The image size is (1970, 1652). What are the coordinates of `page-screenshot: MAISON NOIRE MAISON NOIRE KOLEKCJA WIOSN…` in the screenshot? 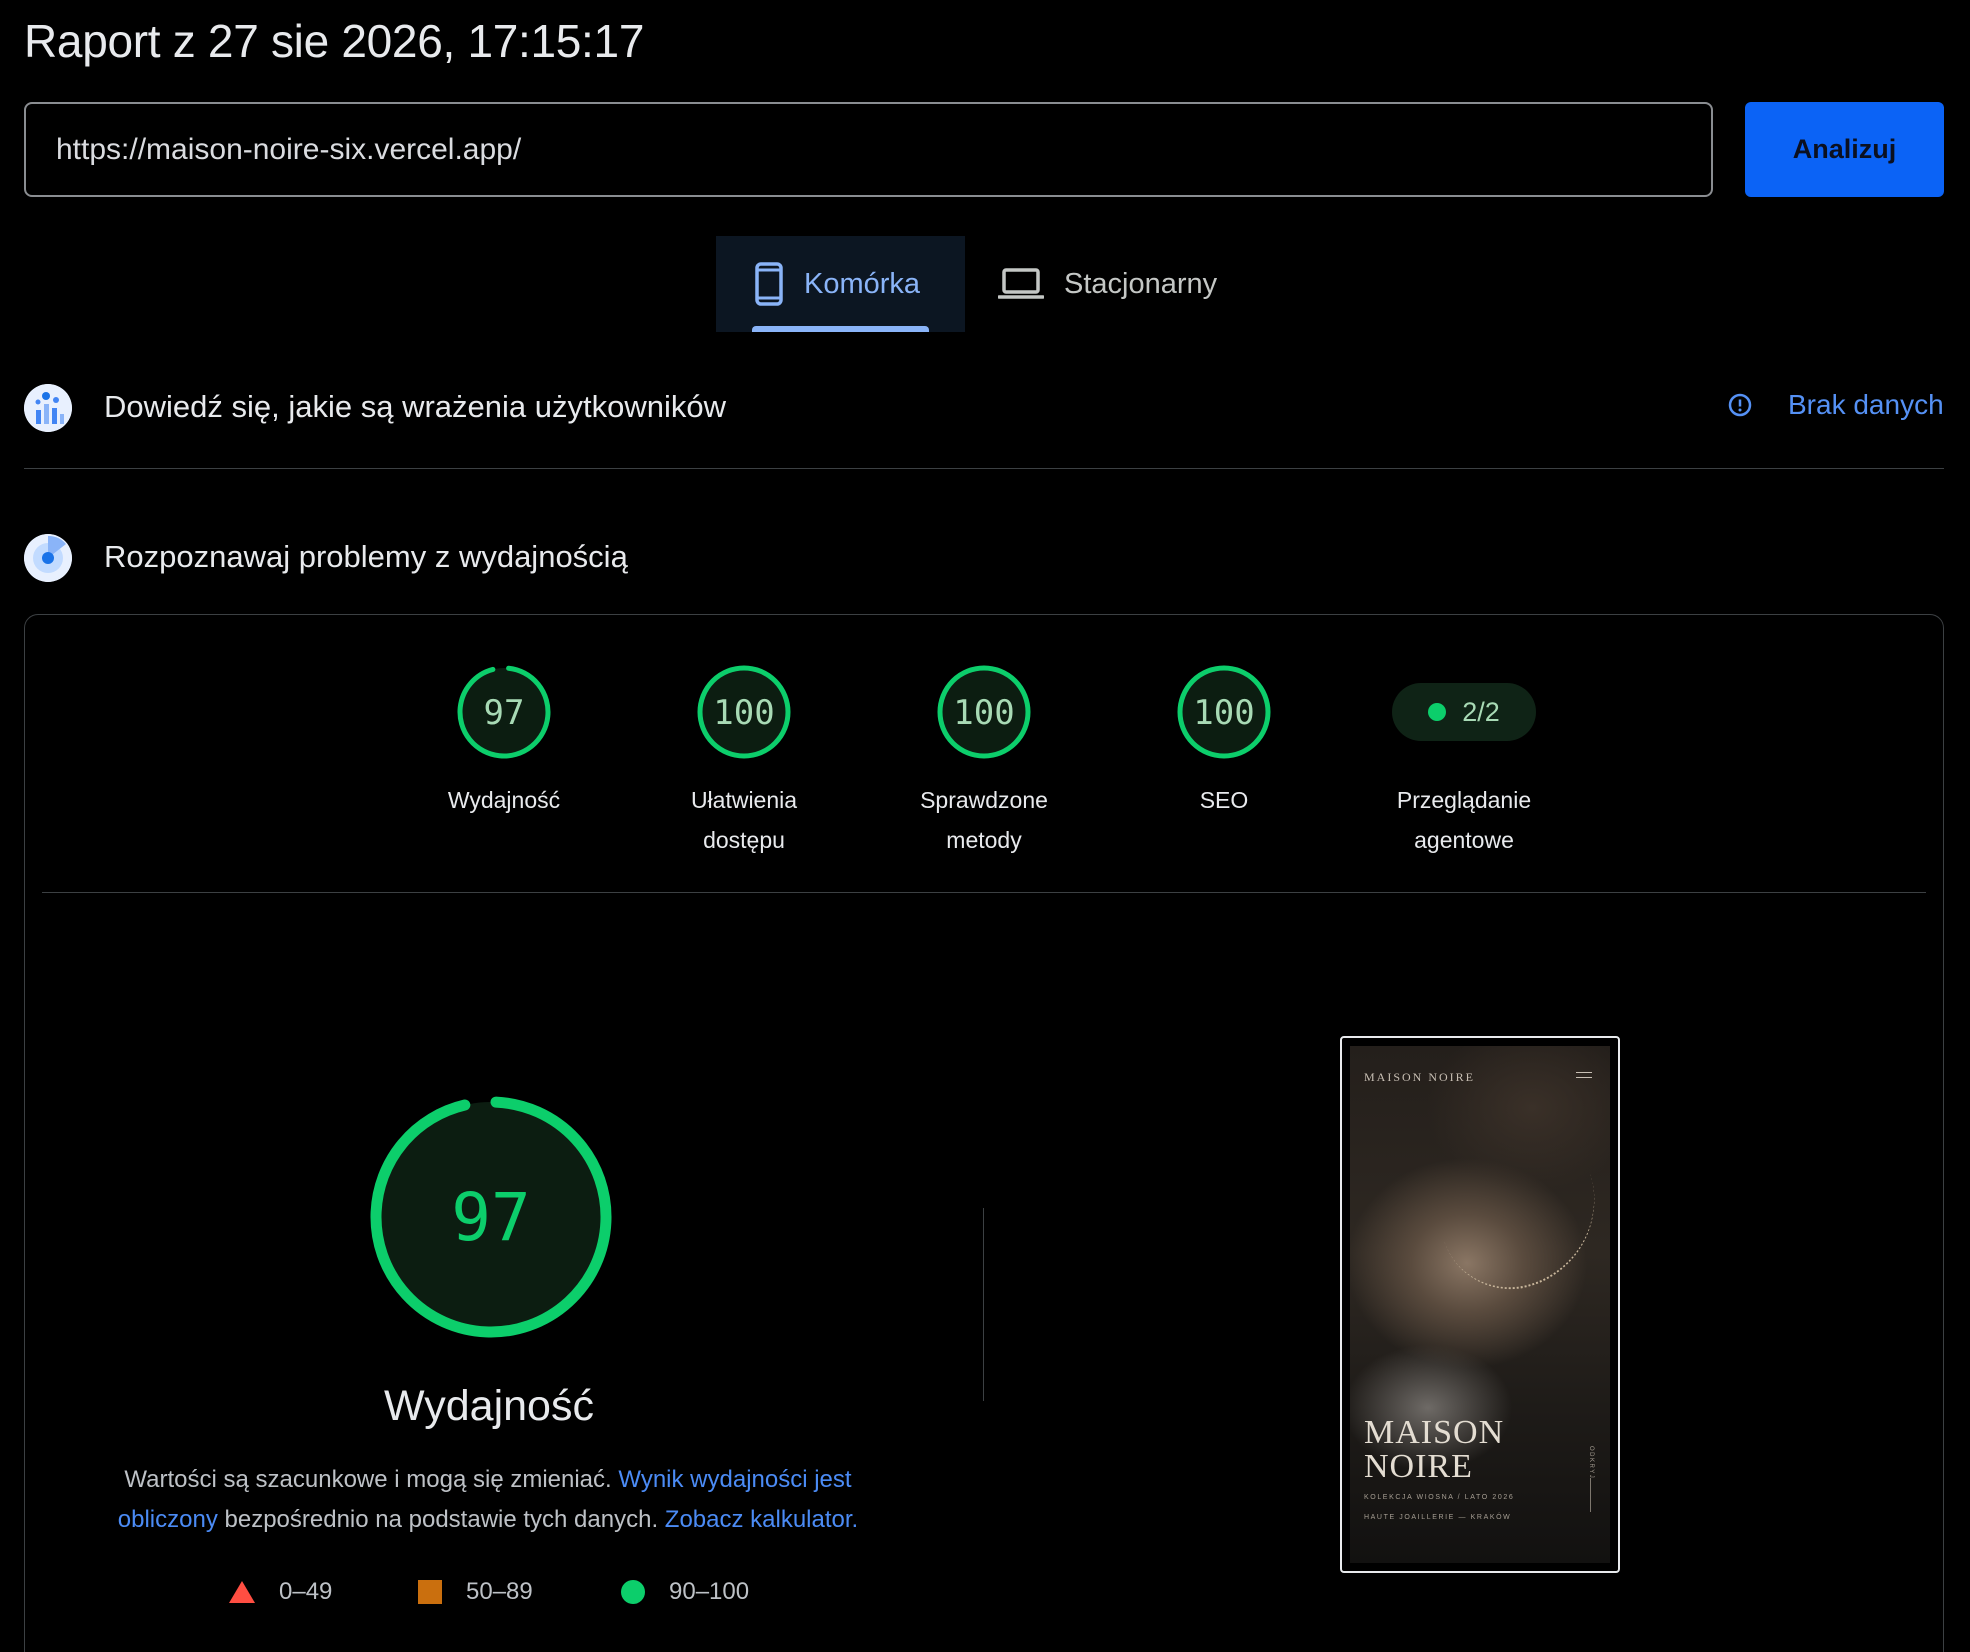 It's located at (1480, 1304).